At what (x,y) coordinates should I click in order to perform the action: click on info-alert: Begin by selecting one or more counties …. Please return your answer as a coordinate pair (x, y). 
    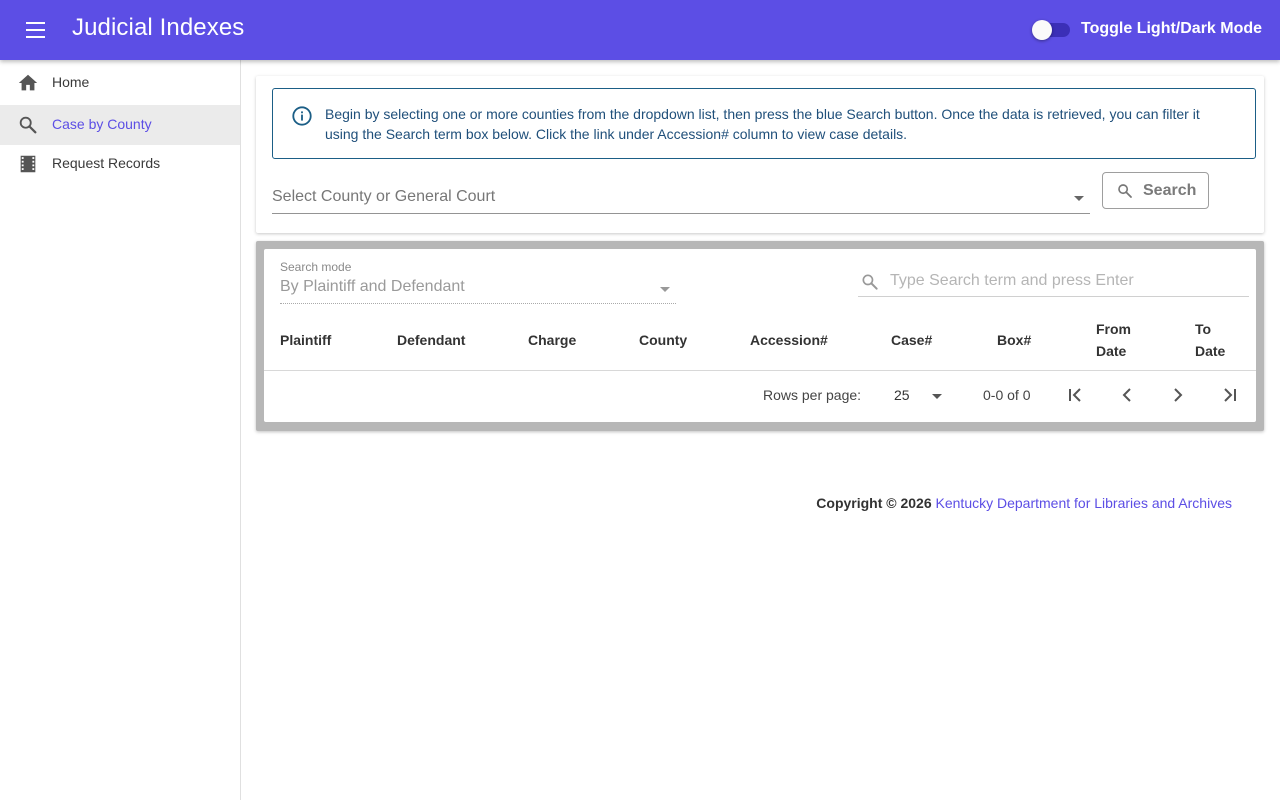
    Looking at the image, I should click on (764, 123).